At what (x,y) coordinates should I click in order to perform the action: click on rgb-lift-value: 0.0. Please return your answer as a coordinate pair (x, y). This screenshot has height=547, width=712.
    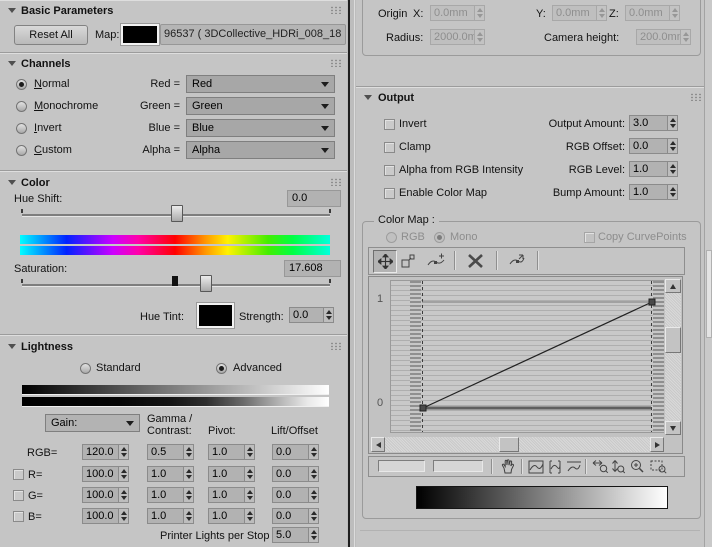
    Looking at the image, I should click on (290, 452).